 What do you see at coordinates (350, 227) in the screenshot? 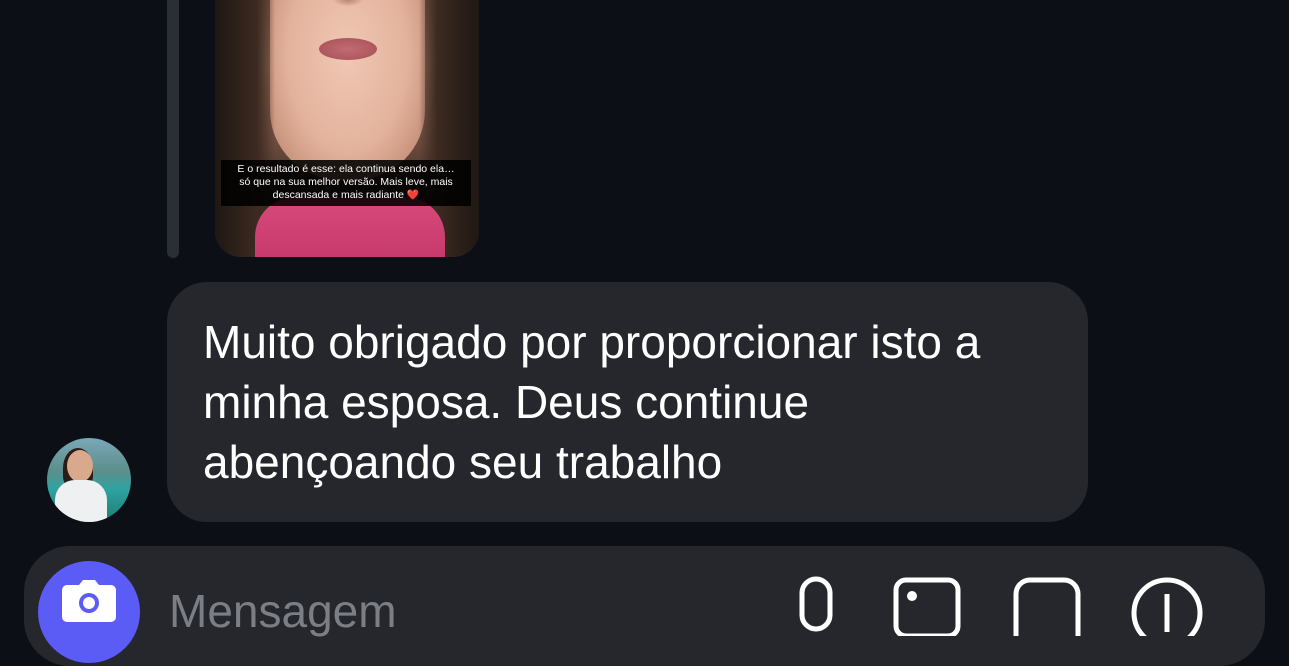
I see `story-shirt` at bounding box center [350, 227].